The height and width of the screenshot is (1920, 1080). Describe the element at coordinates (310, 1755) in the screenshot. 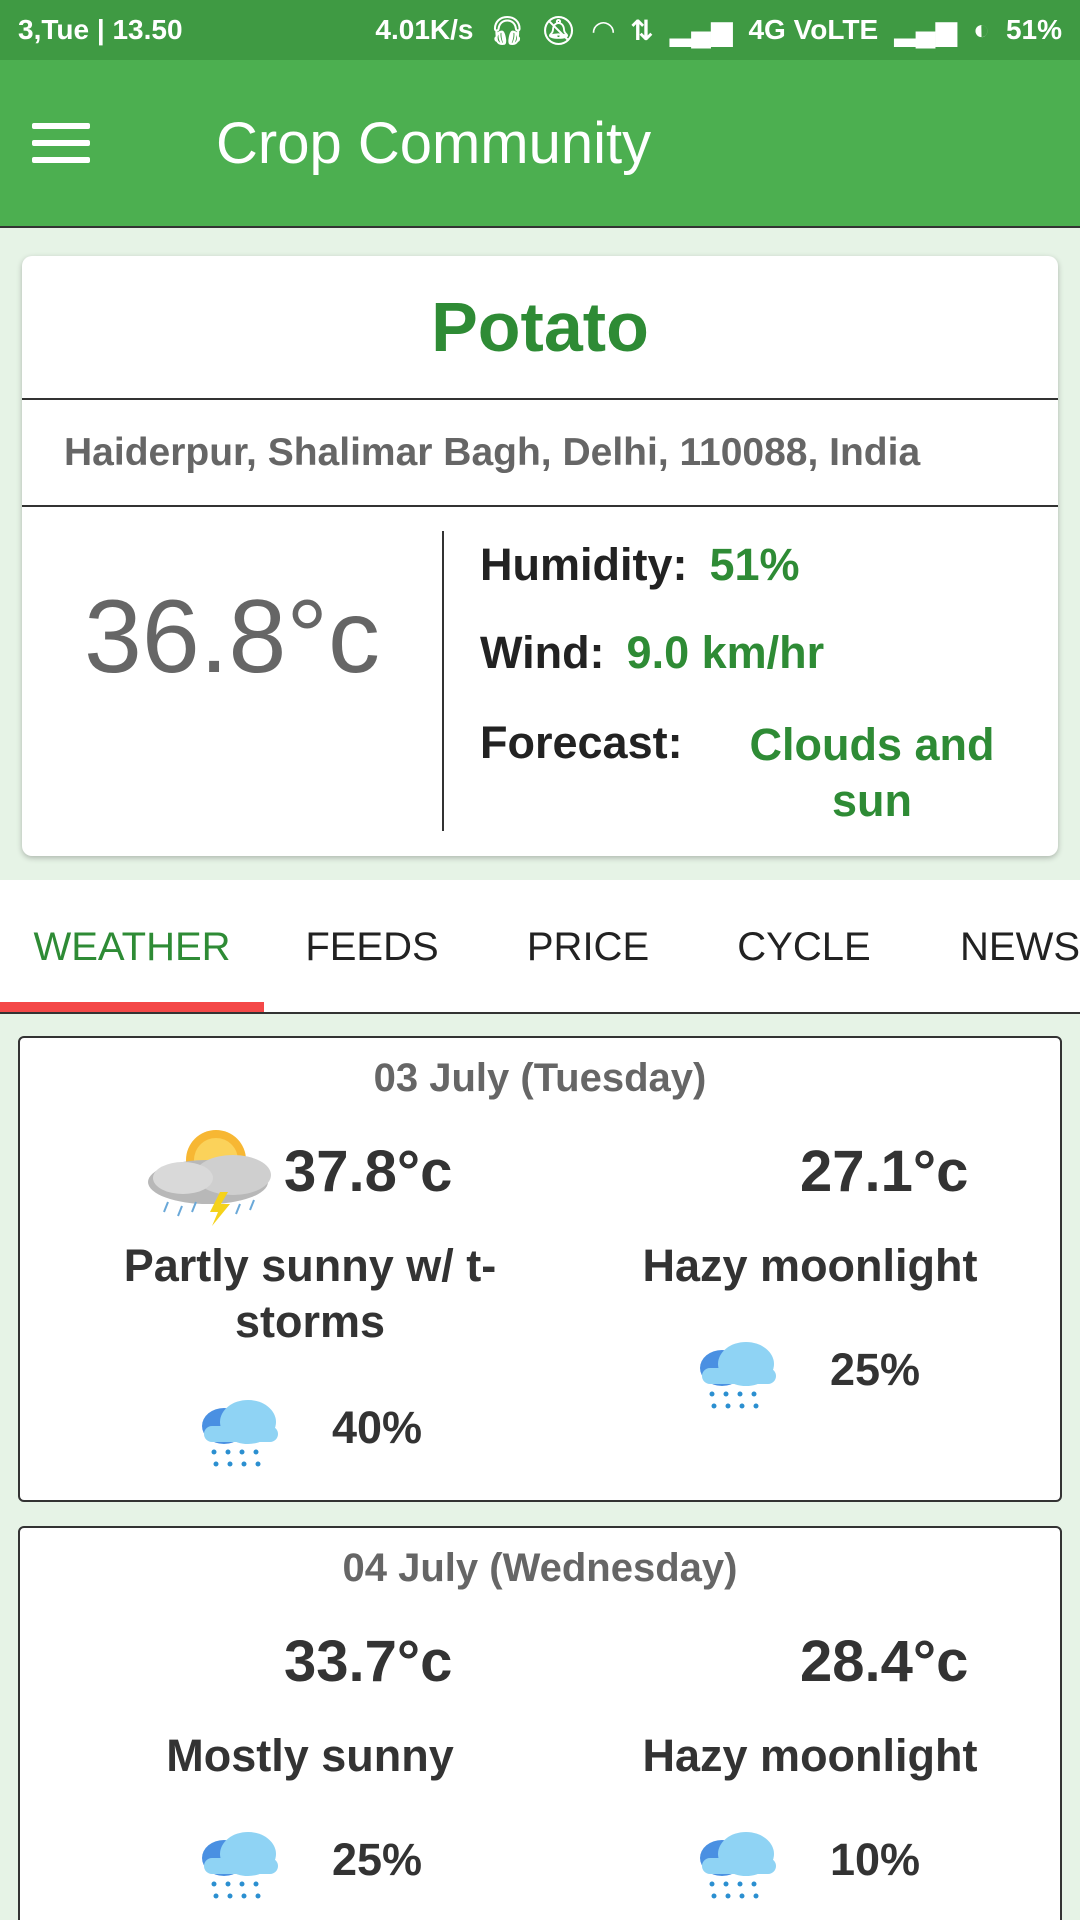

I see `day-condition: Mostly sunny` at that location.